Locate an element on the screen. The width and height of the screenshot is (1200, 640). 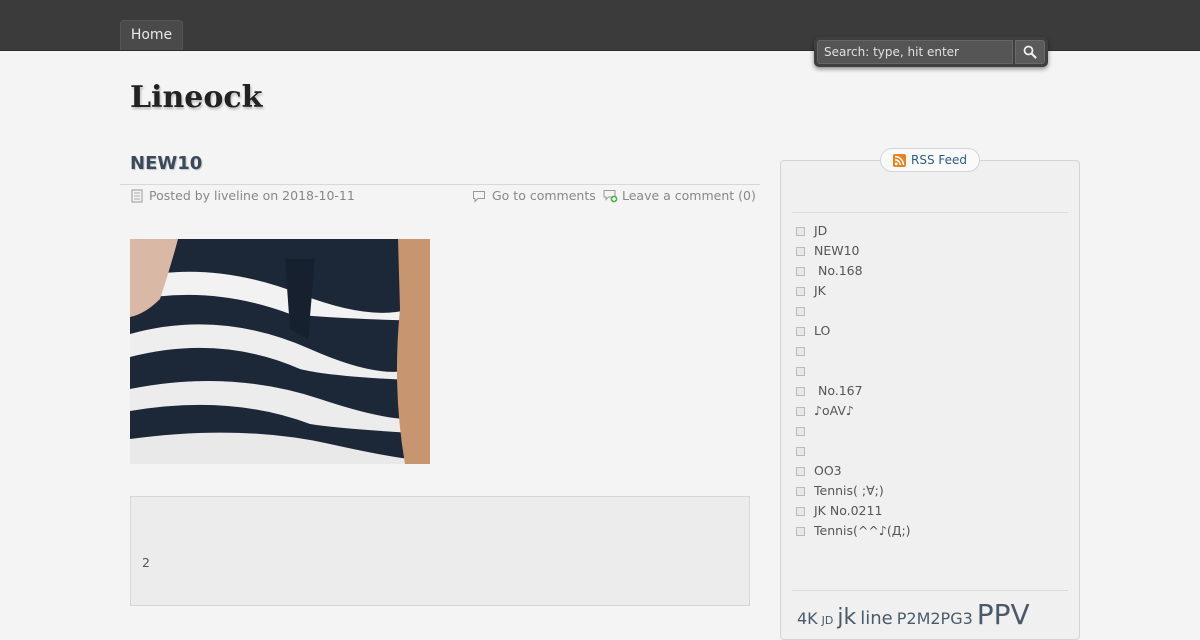
tag-link: JD is located at coordinates (828, 620).